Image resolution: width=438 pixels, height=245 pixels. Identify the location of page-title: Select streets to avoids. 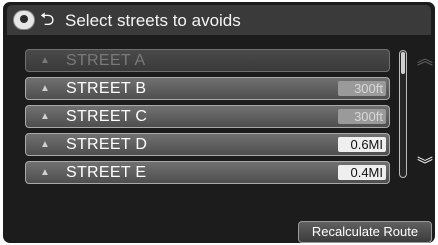
(153, 20).